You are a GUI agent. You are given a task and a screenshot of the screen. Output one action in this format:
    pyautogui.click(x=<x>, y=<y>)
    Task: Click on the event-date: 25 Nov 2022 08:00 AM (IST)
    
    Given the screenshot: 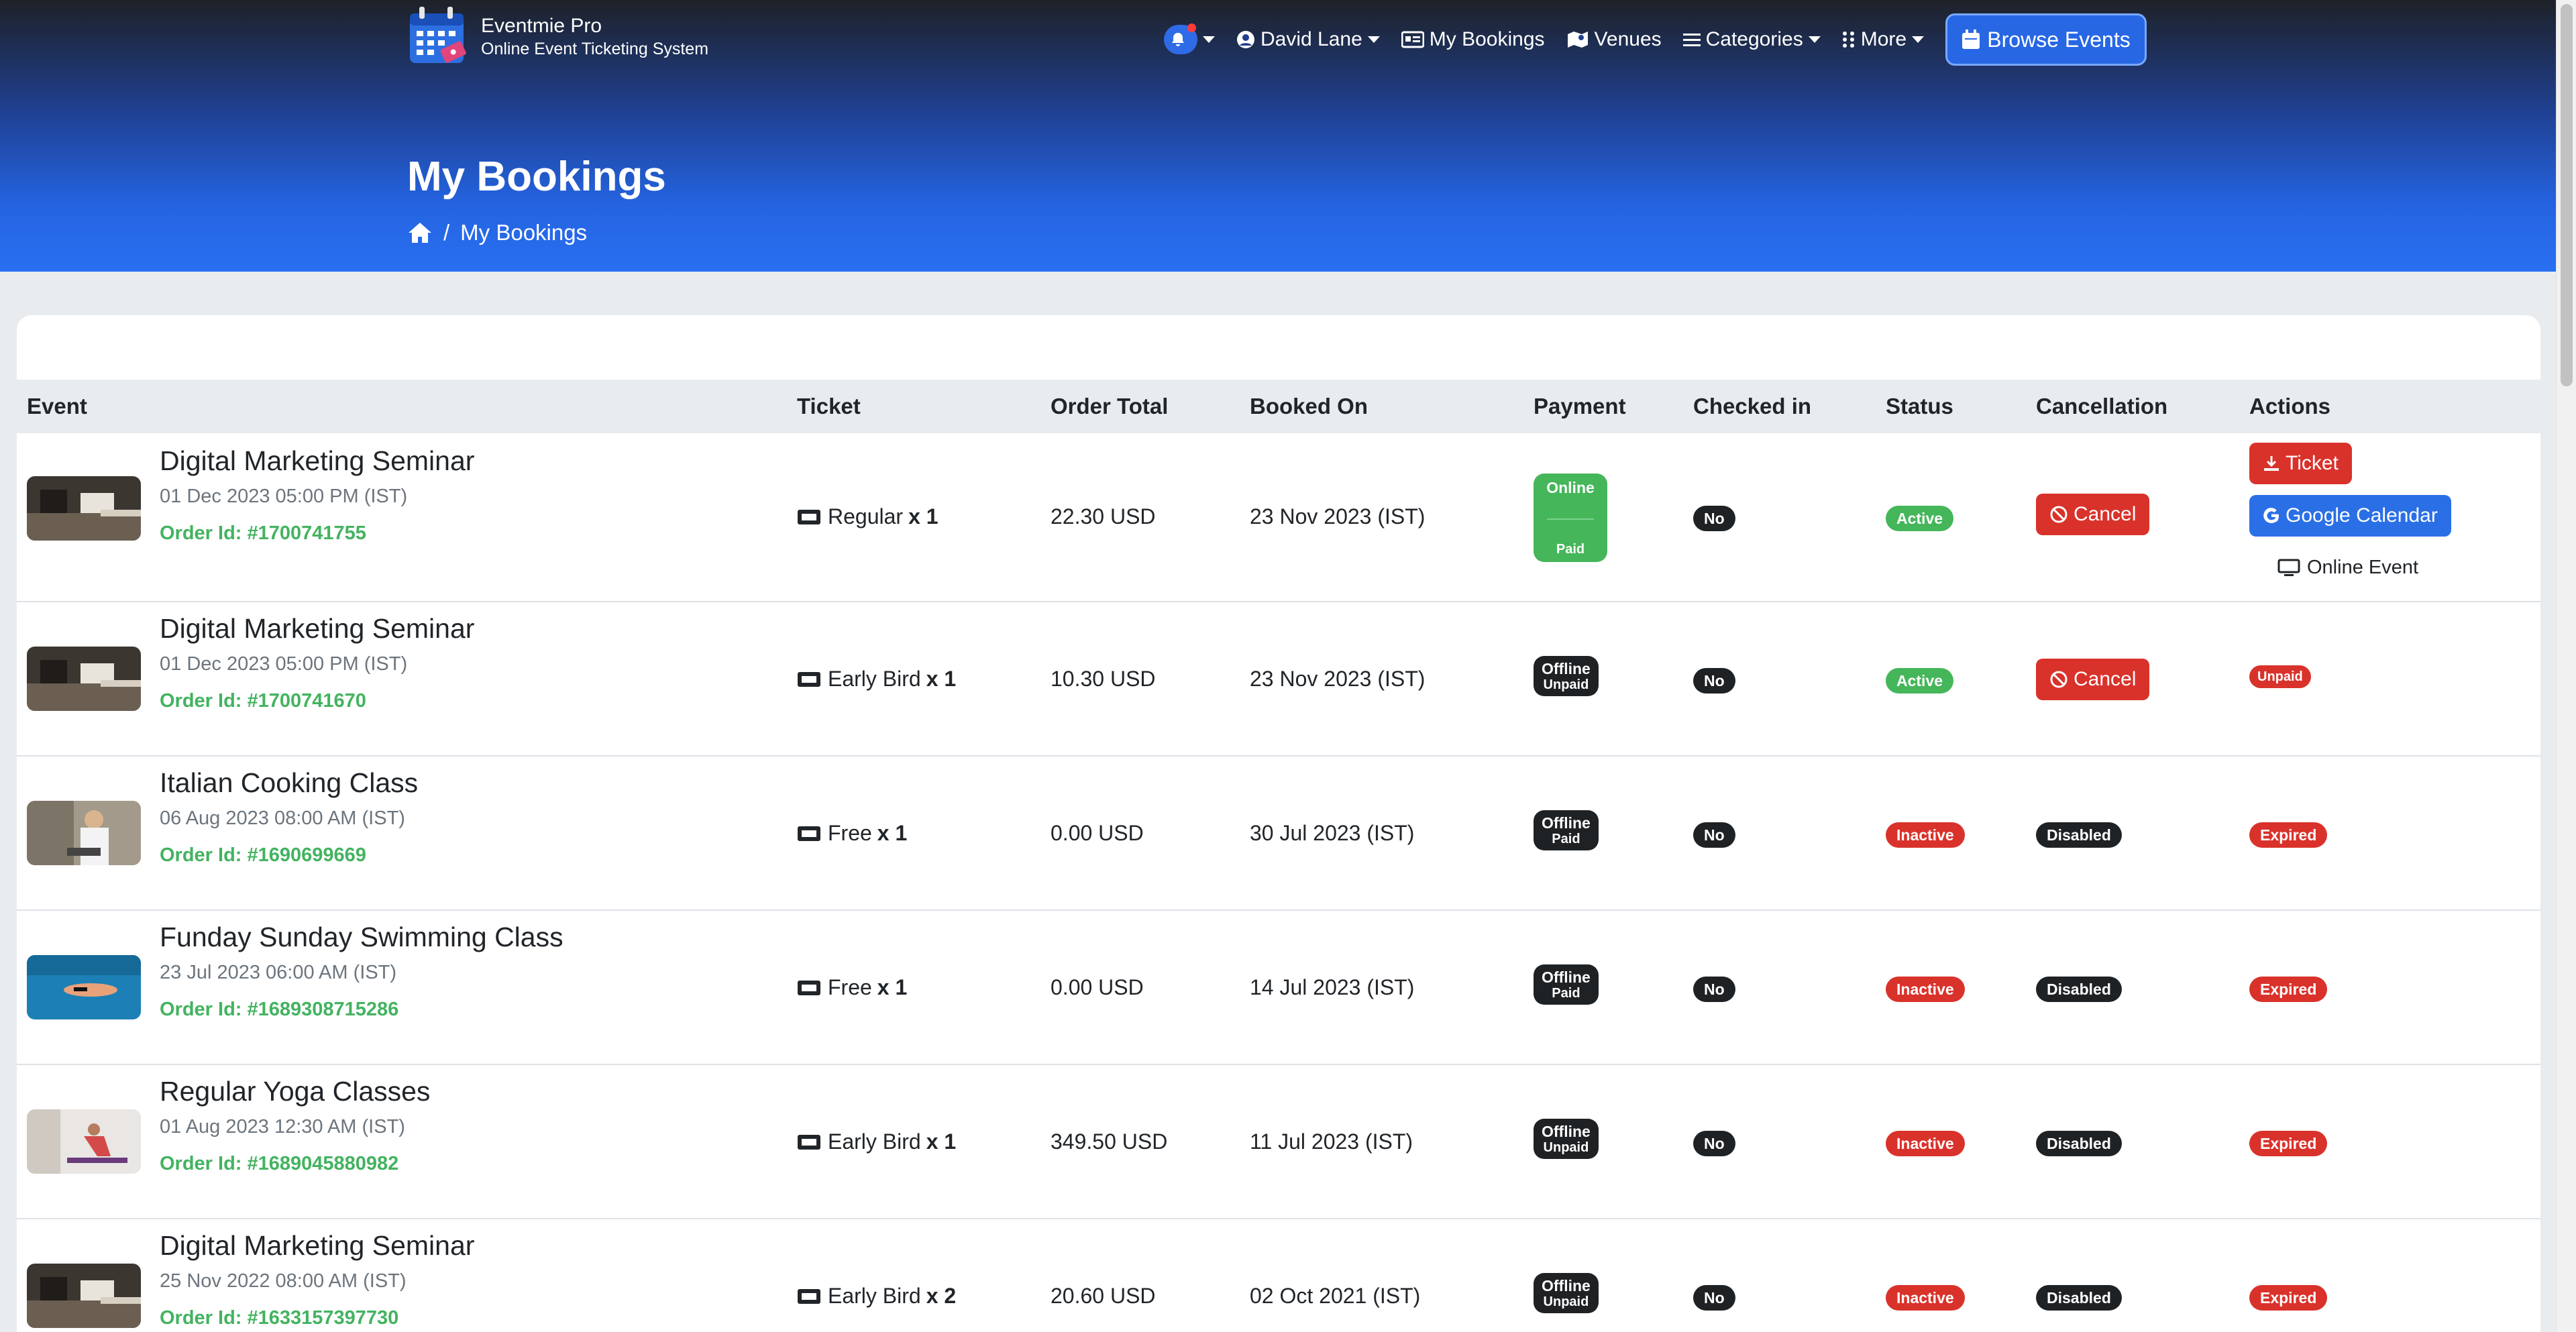 What is the action you would take?
    pyautogui.click(x=283, y=1281)
    